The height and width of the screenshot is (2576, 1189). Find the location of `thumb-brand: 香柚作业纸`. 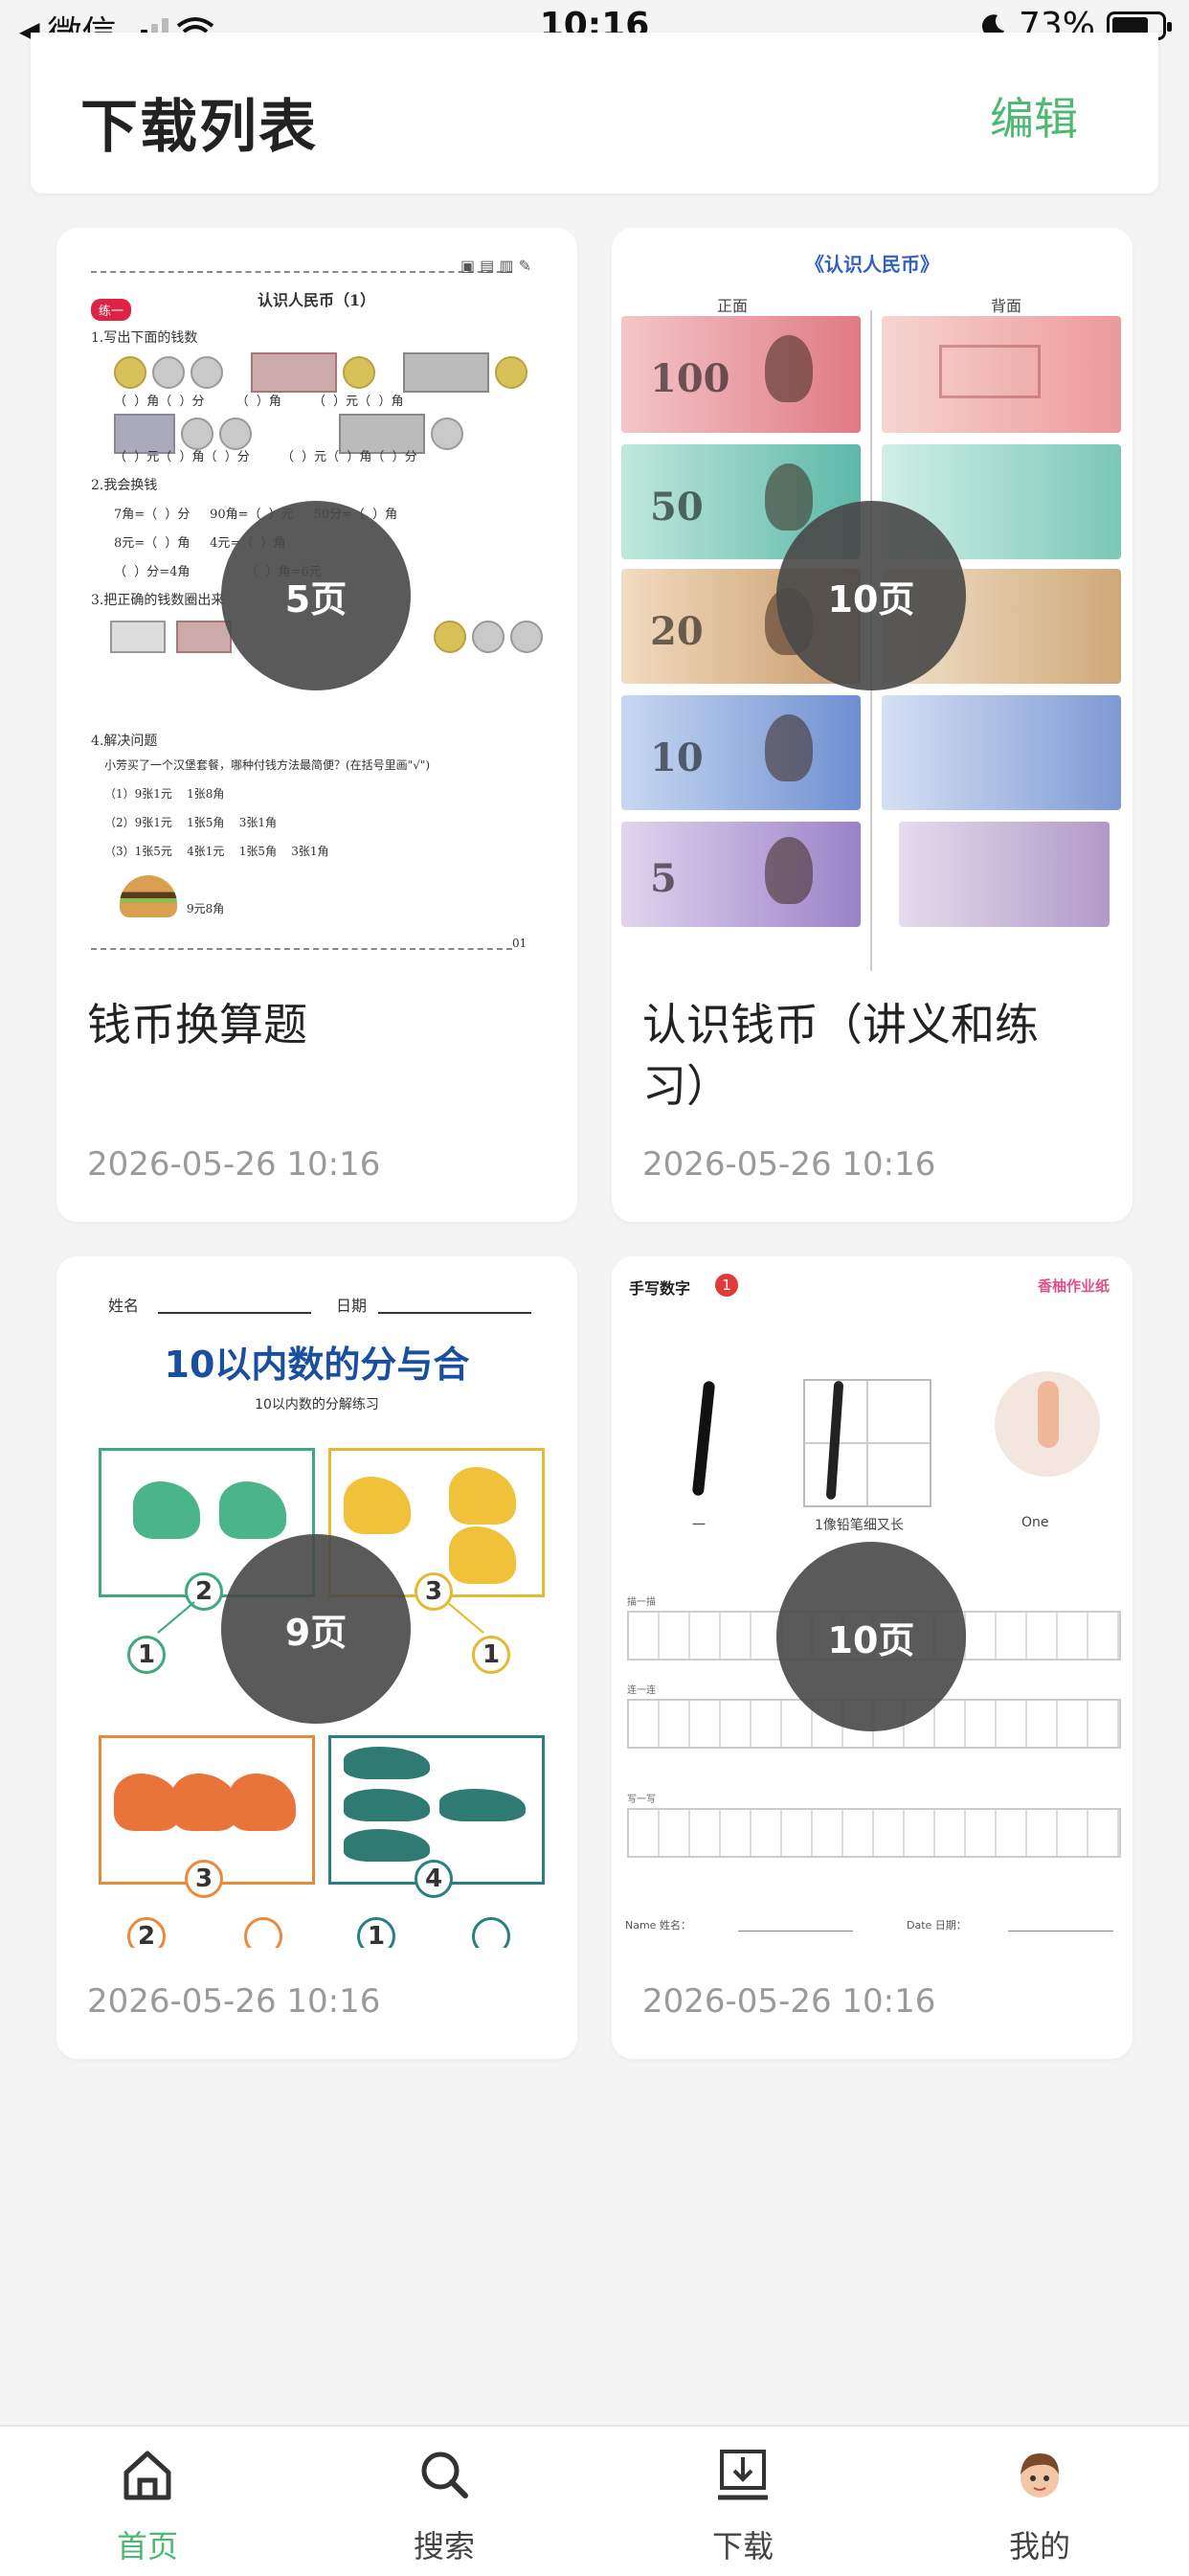

thumb-brand: 香柚作业纸 is located at coordinates (1073, 1286).